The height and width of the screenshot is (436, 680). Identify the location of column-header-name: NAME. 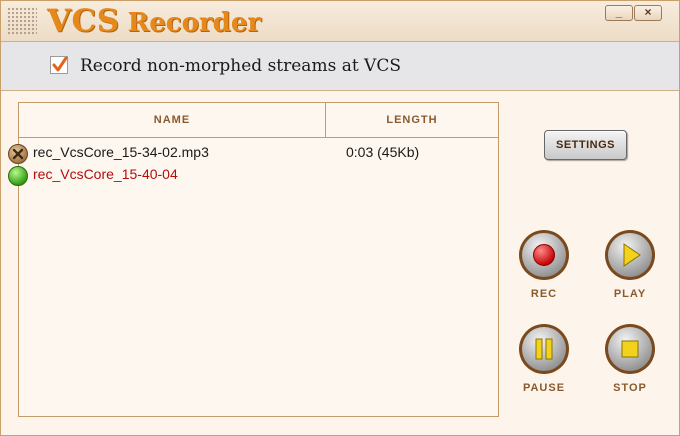
(172, 120).